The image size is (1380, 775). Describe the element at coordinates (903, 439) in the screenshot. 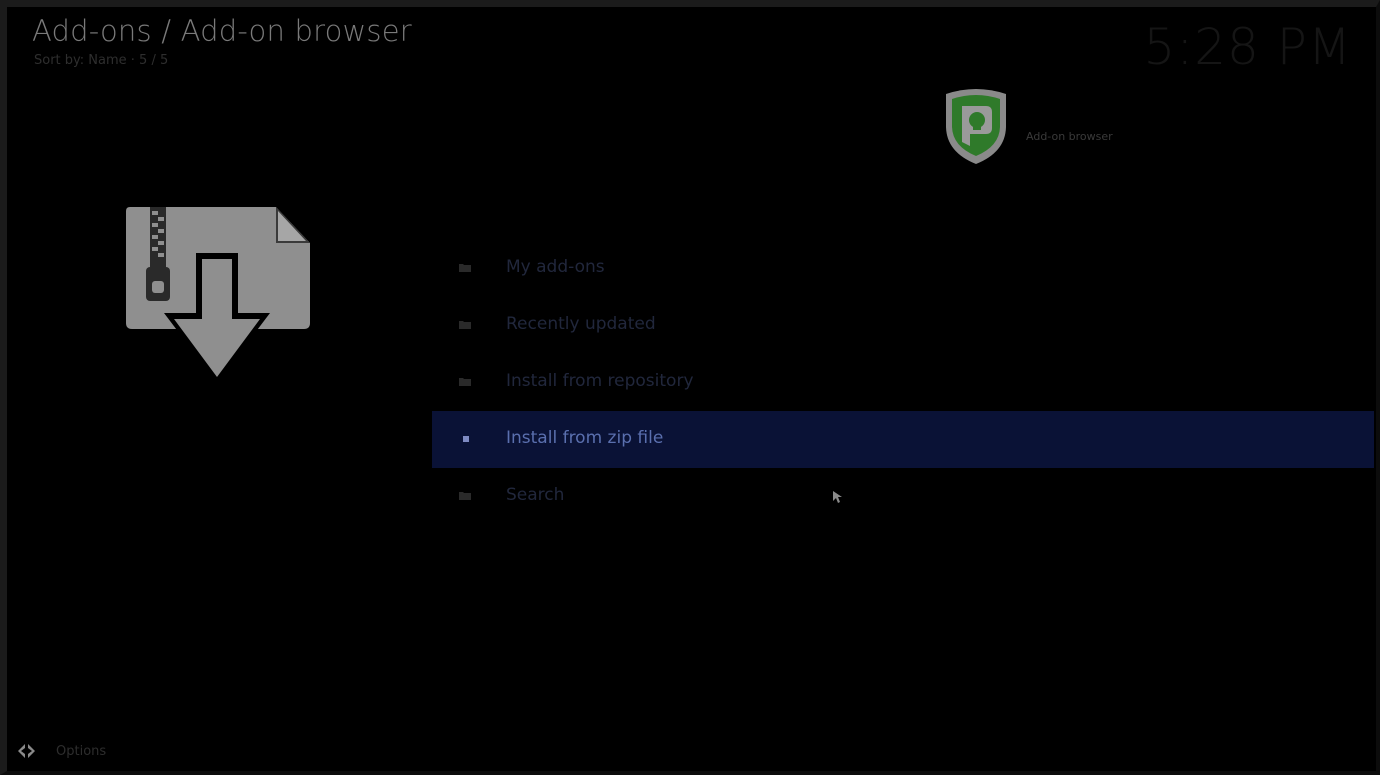

I see `menu-item-install-from-zip-file: Install from zip file` at that location.